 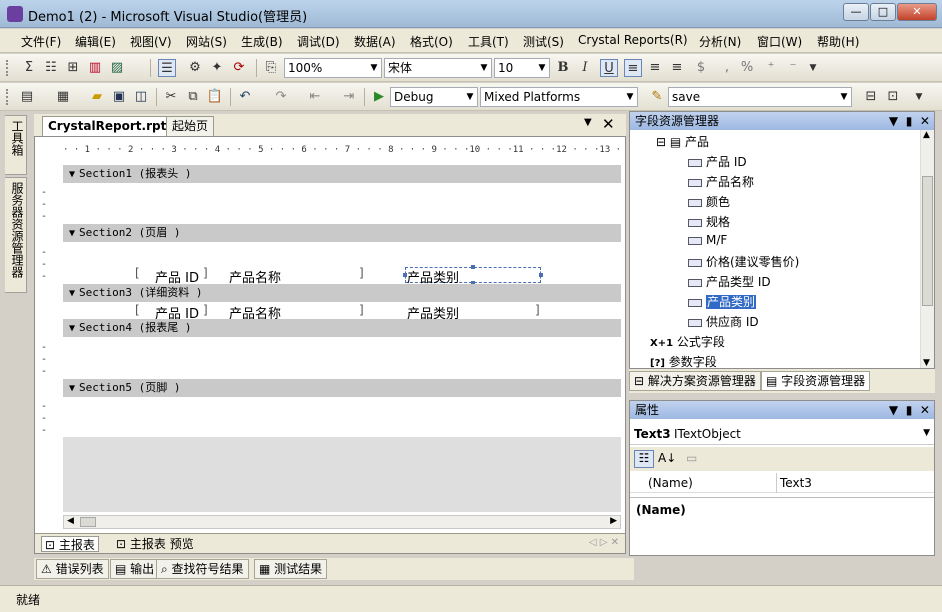 I want to click on tab-error-list: ⚠ 错误列表, so click(x=72, y=569).